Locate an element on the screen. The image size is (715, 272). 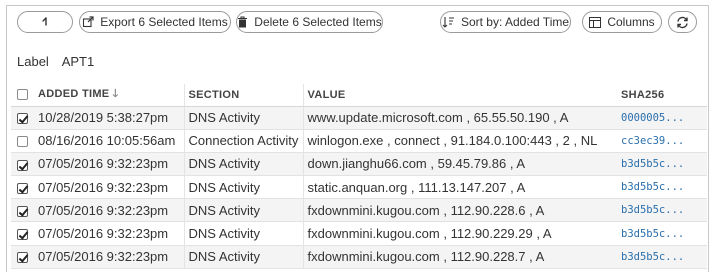
export-selected-button: Export 6 Selected Items is located at coordinates (155, 22).